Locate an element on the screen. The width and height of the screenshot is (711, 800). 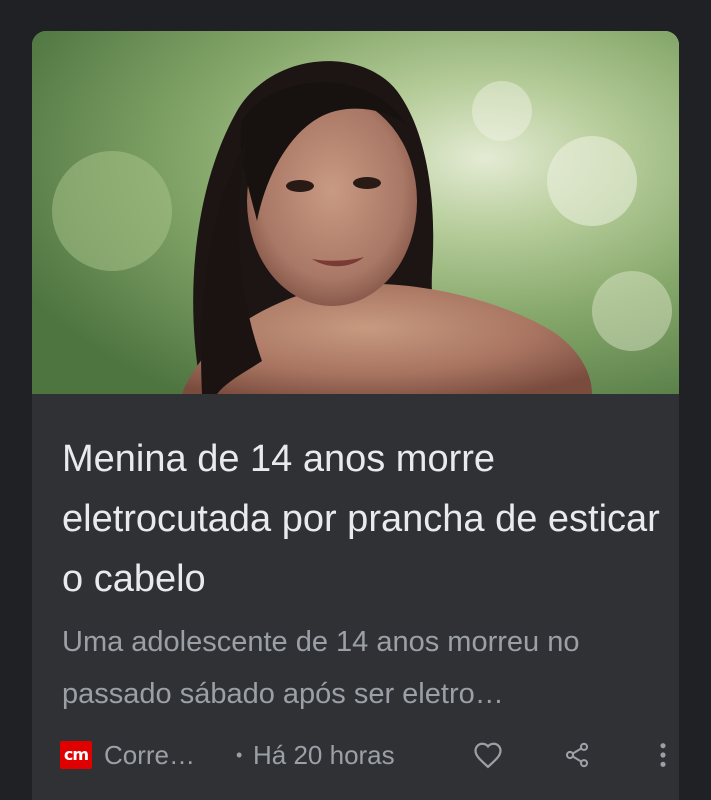
like-button is located at coordinates (488, 755).